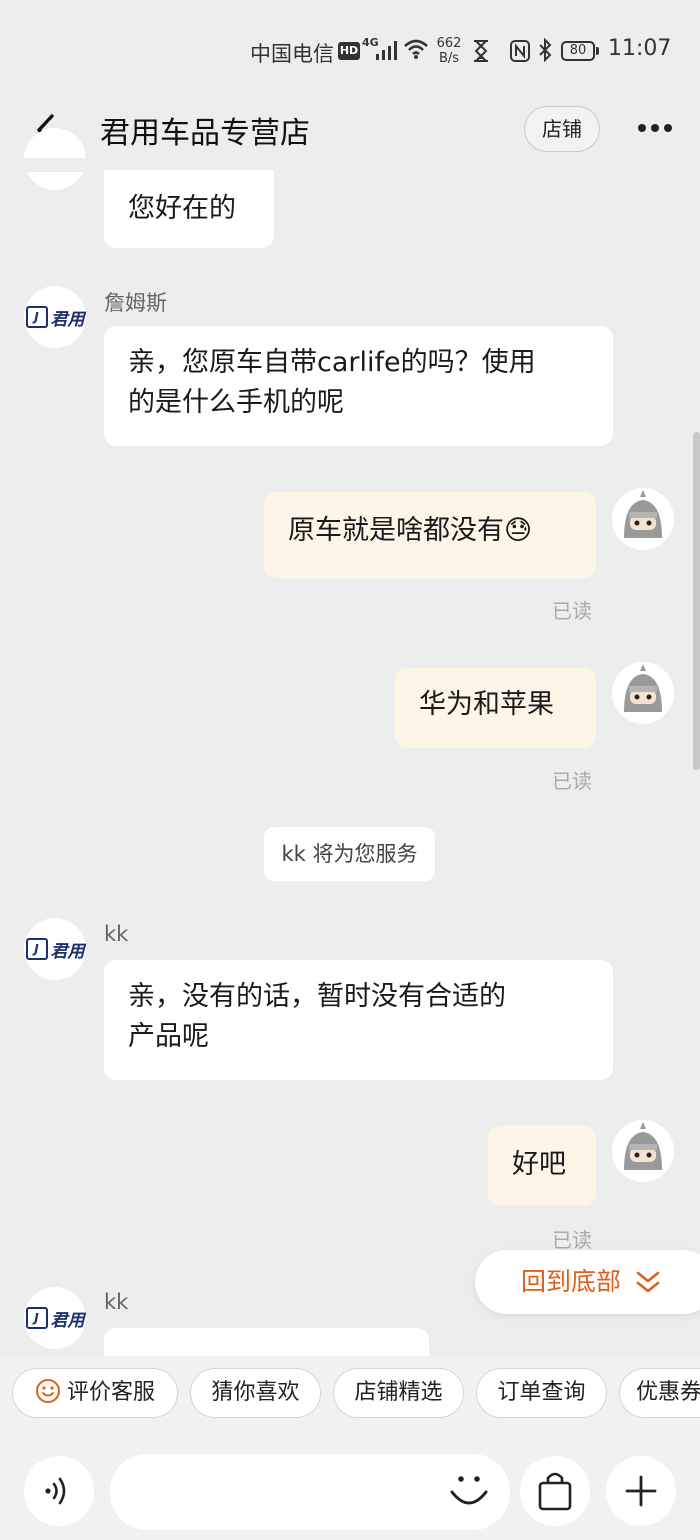 Image resolution: width=700 pixels, height=1540 pixels. Describe the element at coordinates (648, 1282) in the screenshot. I see `double-chevron-down-icon` at that location.